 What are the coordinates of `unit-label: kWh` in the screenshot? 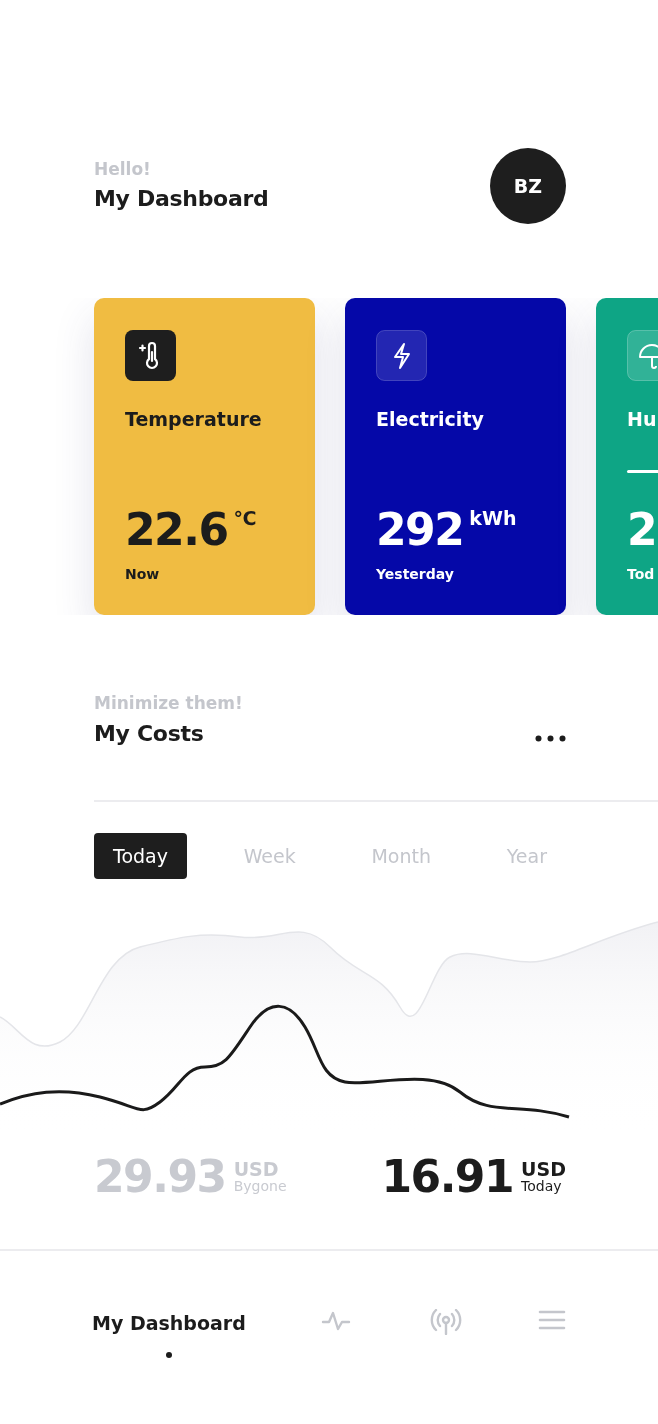 It's located at (493, 518).